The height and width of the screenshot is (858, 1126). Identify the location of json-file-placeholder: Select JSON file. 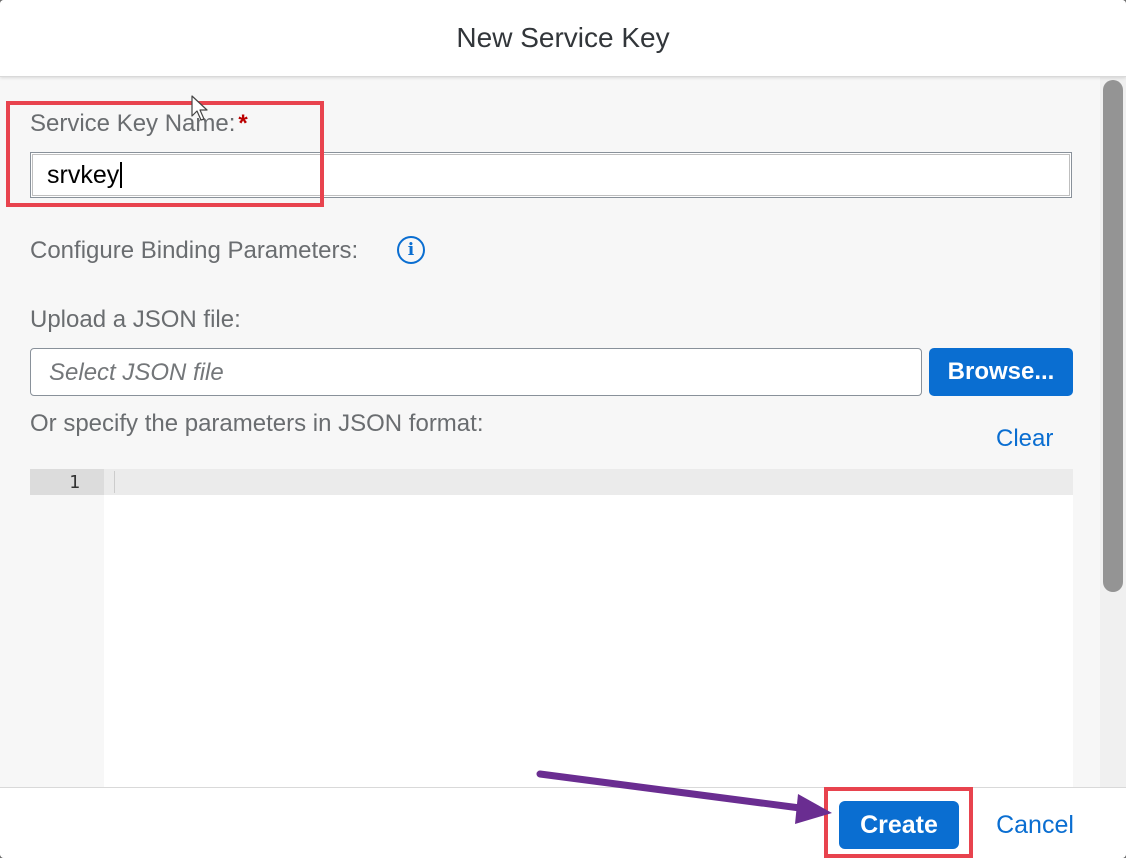
(136, 372).